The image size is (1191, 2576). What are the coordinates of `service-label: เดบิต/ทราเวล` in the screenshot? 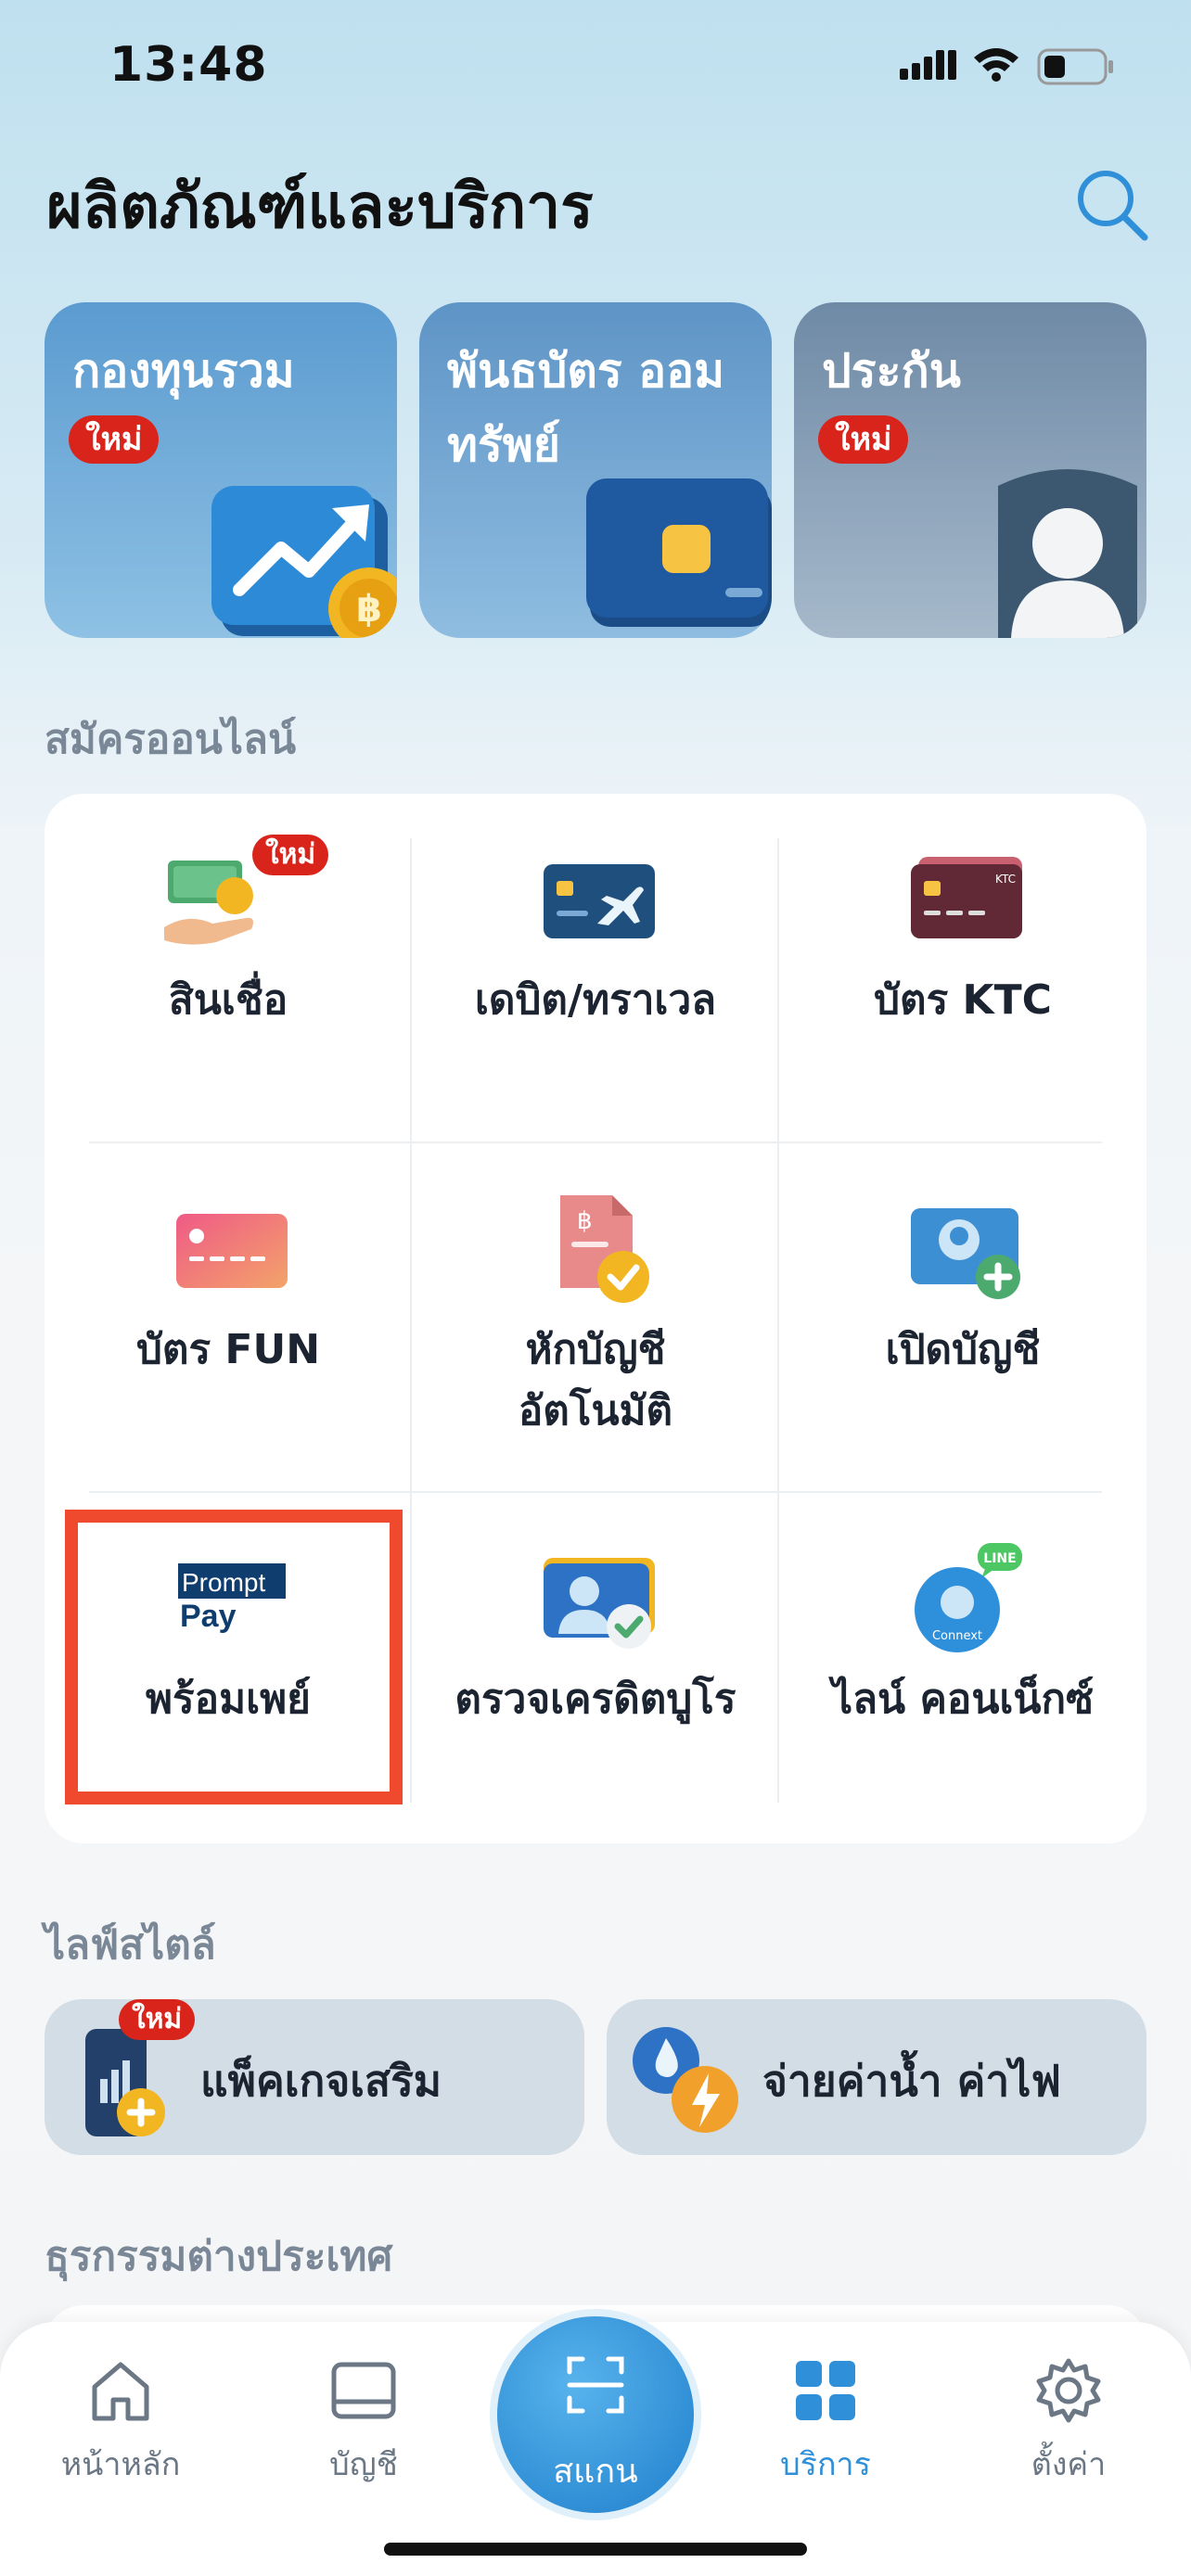 It's located at (595, 1000).